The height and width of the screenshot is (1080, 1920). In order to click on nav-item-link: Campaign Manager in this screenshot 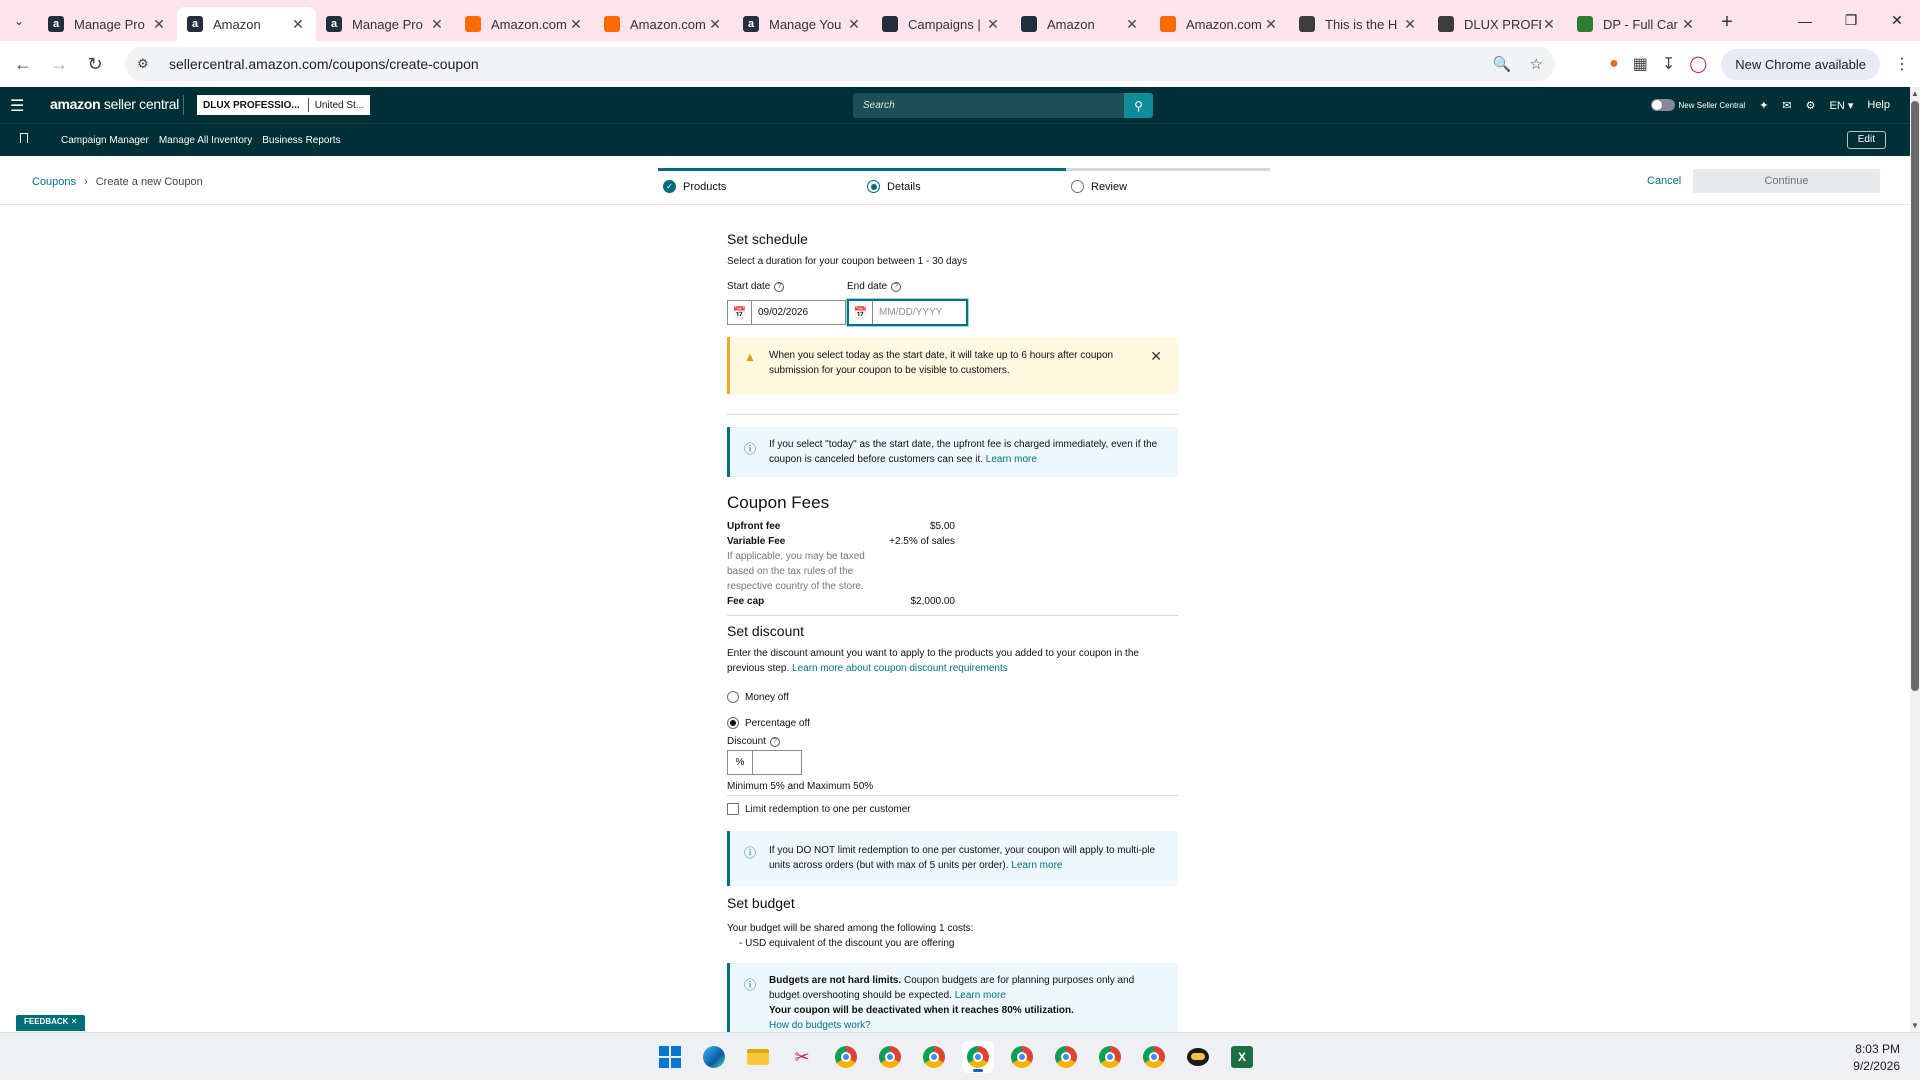, I will do `click(105, 140)`.